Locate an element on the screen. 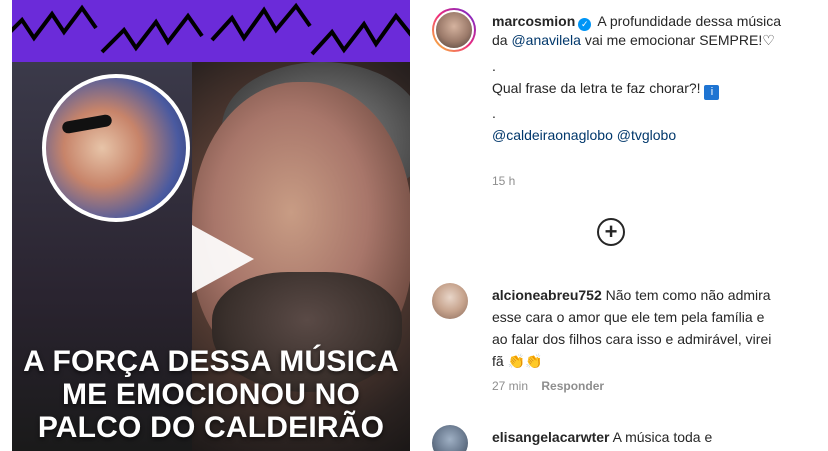  info-icon: i is located at coordinates (712, 92).